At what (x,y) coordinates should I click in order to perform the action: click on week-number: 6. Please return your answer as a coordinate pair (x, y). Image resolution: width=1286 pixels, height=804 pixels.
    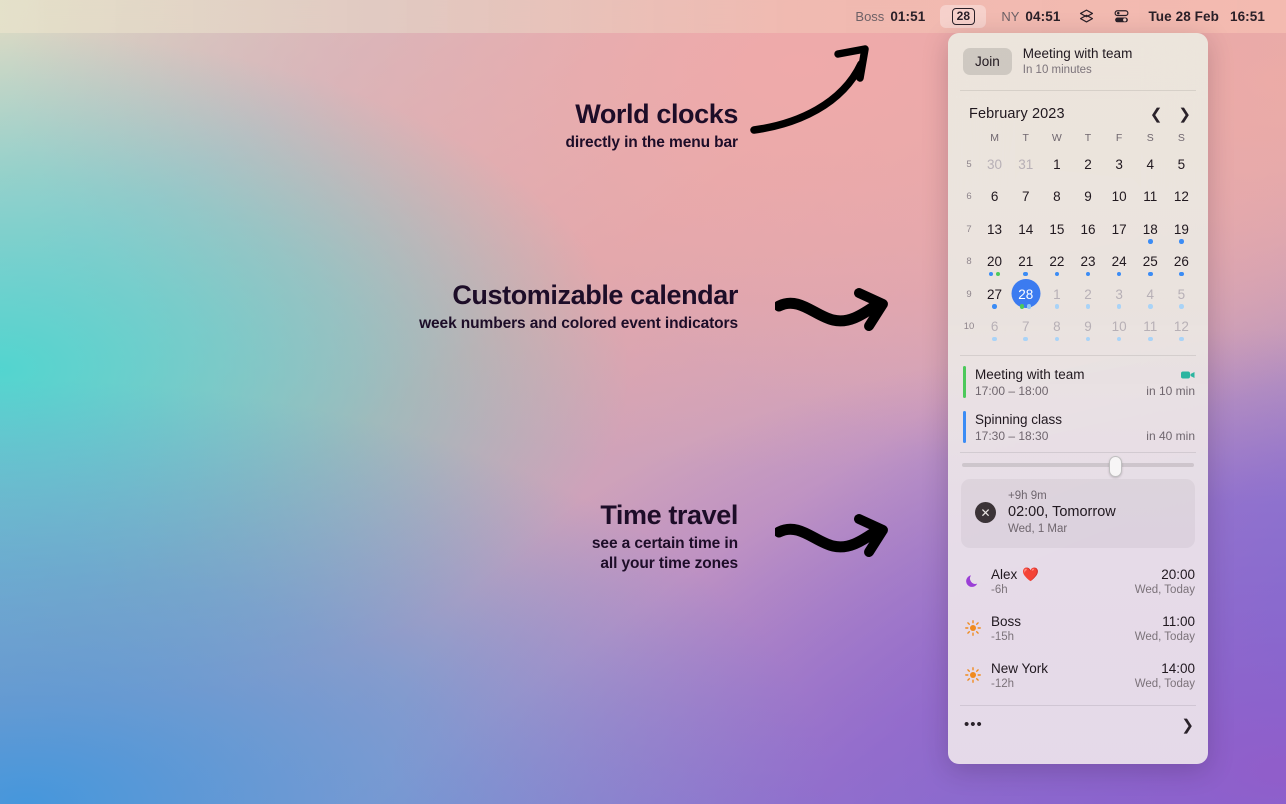
    Looking at the image, I should click on (969, 197).